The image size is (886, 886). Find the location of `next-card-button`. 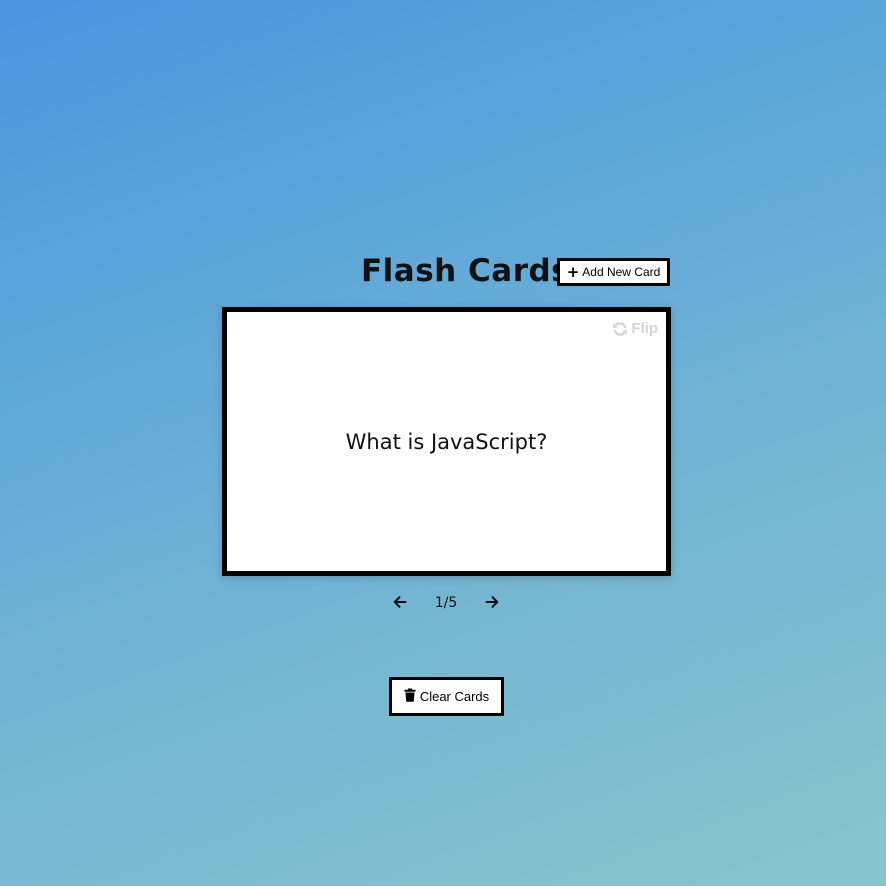

next-card-button is located at coordinates (492, 603).